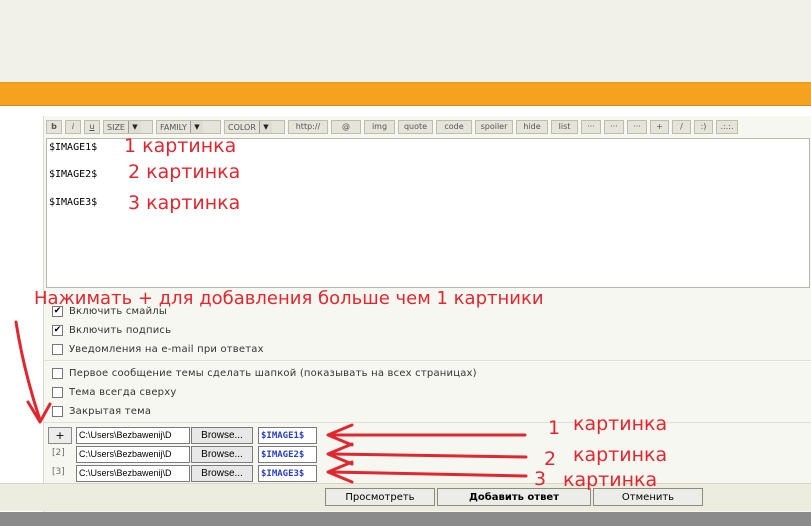 This screenshot has width=811, height=526. Describe the element at coordinates (28, 371) in the screenshot. I see `hint-arrow-shaft` at that location.